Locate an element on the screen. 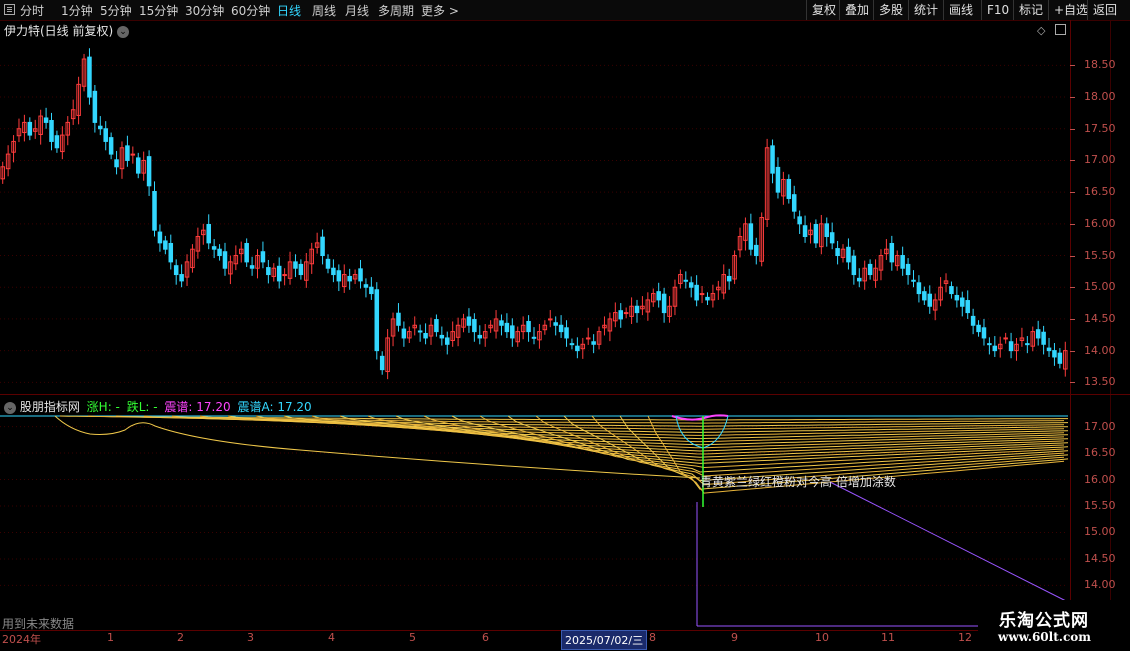 The image size is (1130, 651). fuquan-button: 复权 is located at coordinates (823, 10).